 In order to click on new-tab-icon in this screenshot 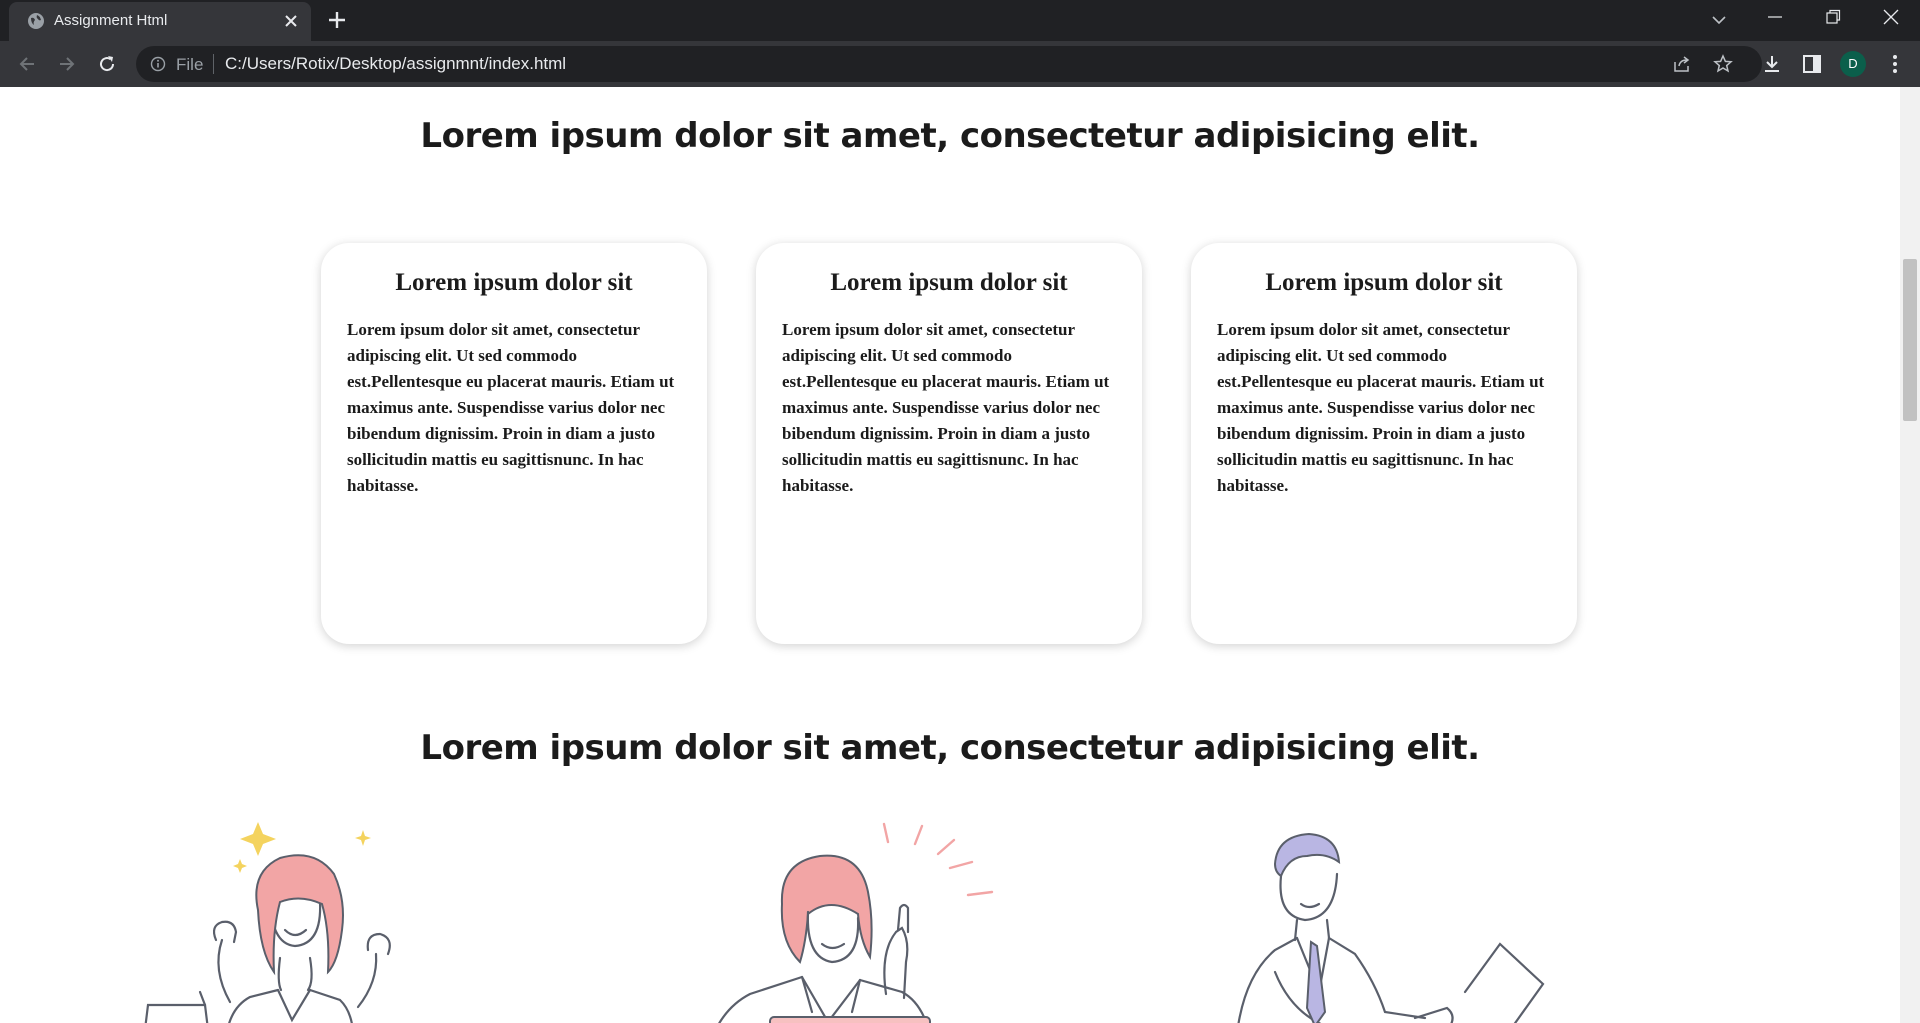, I will do `click(337, 20)`.